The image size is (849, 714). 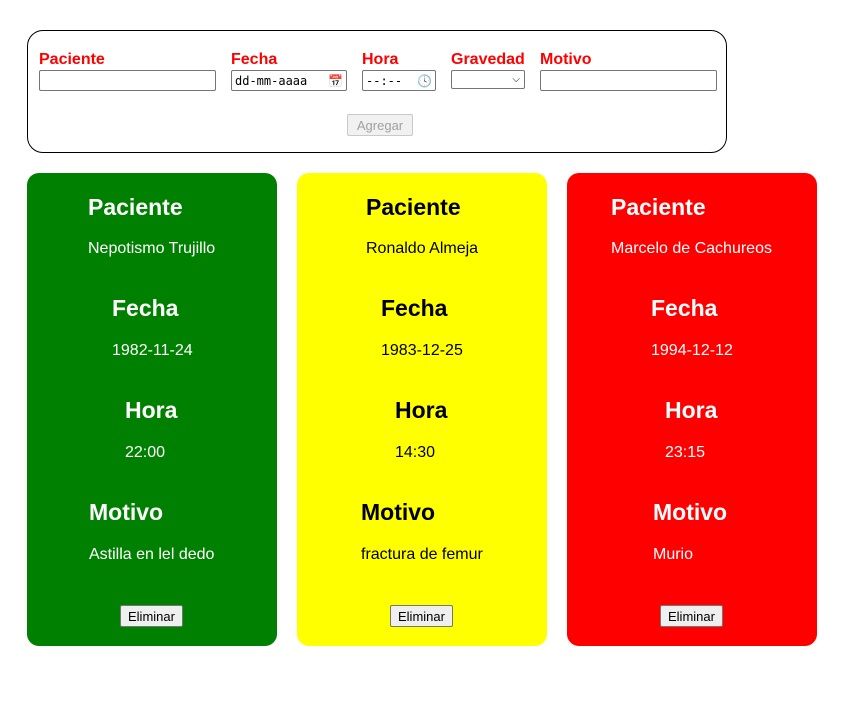 What do you see at coordinates (384, 80) in the screenshot?
I see `hora-placeholder: --:--` at bounding box center [384, 80].